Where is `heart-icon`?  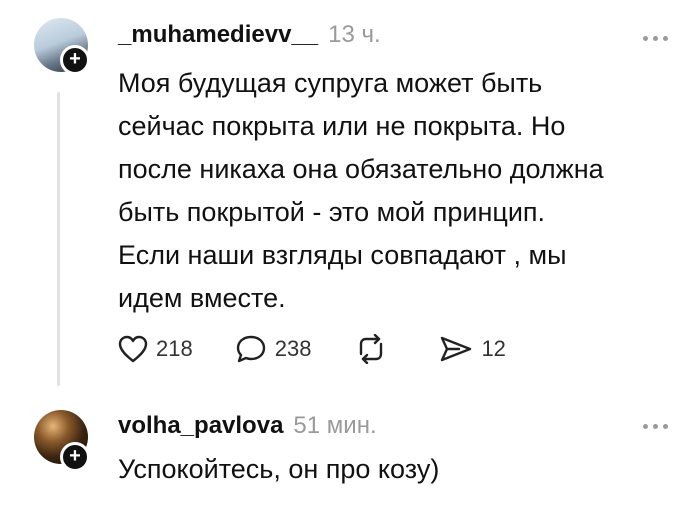 heart-icon is located at coordinates (133, 349).